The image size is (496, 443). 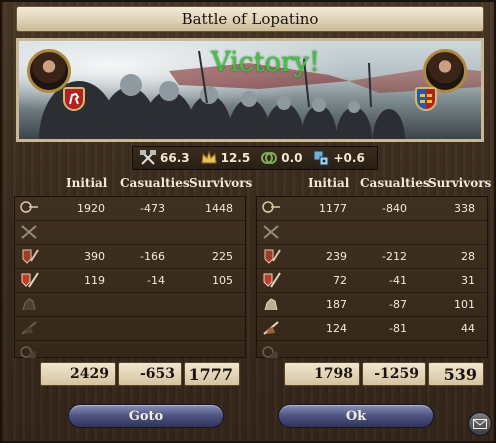 I want to click on stat-value: +0.6, so click(x=349, y=158).